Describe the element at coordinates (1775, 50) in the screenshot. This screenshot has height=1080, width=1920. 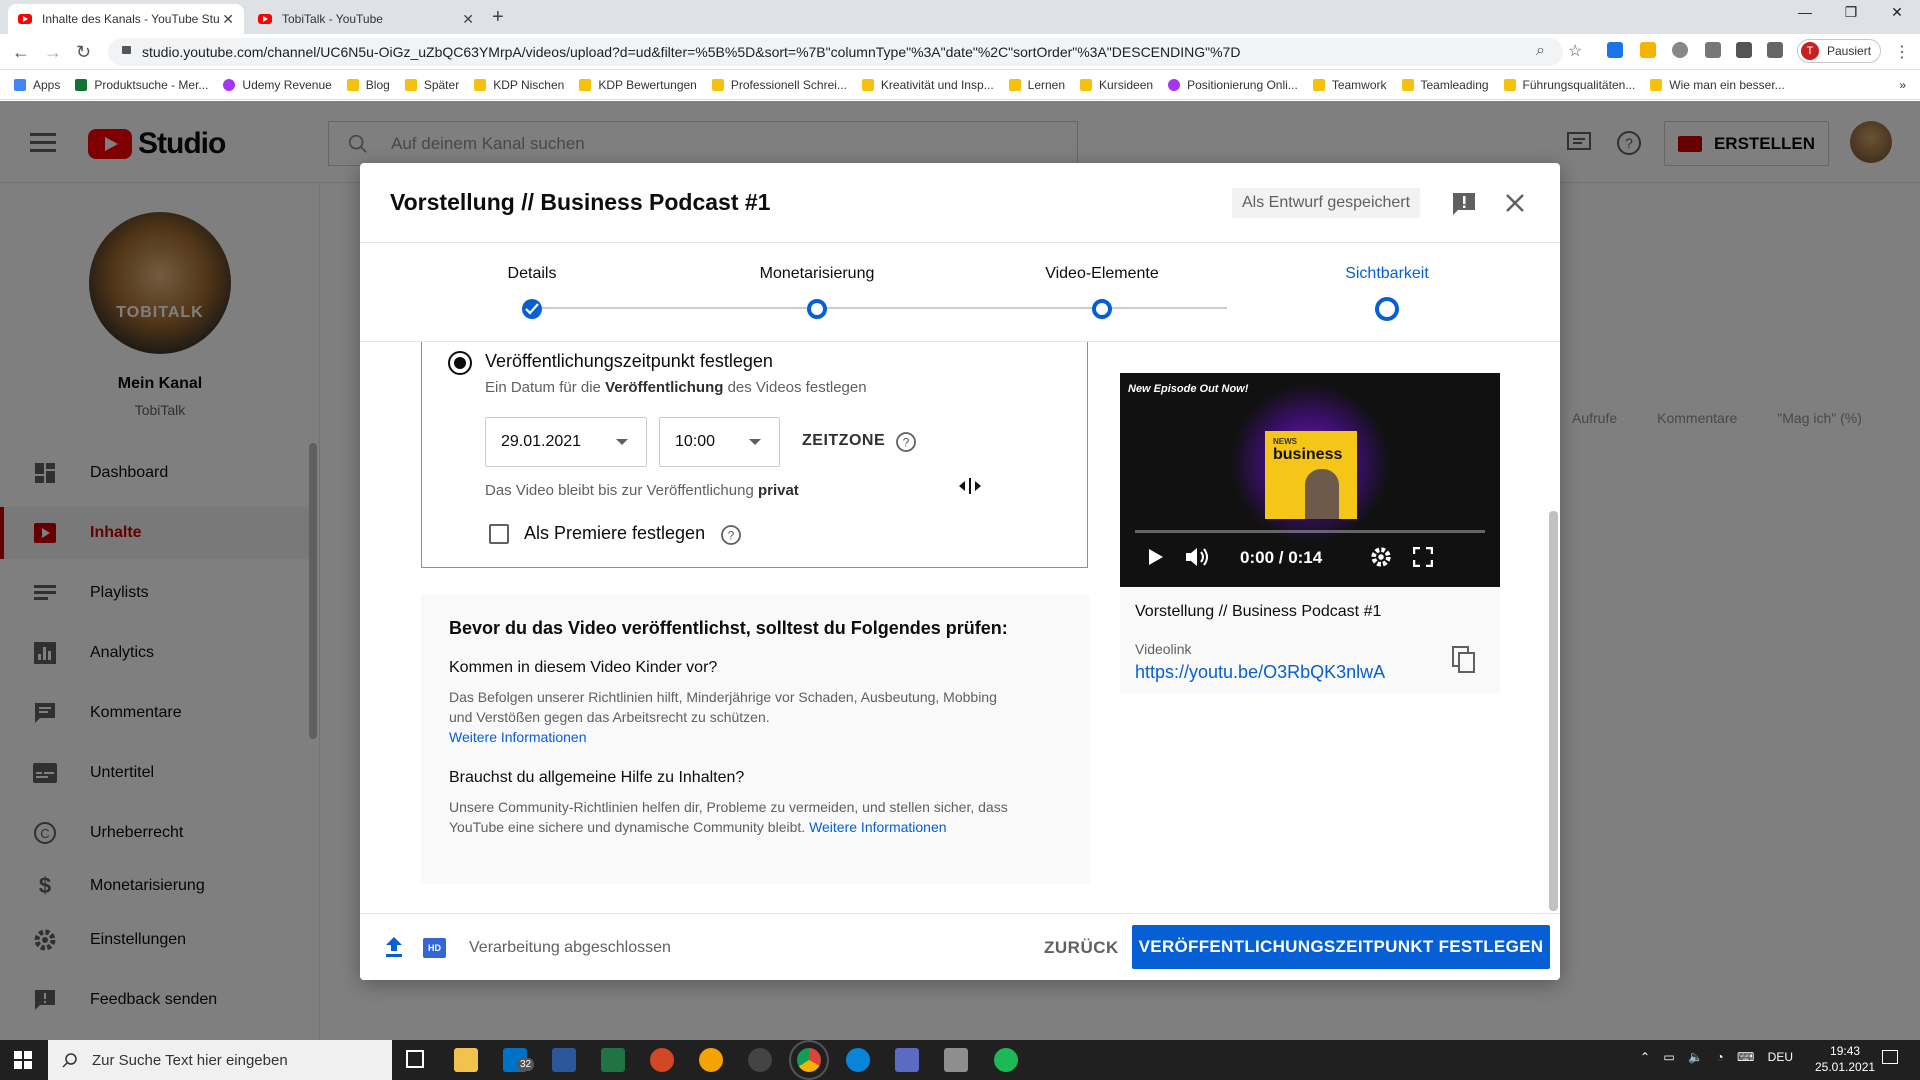
I see `reading-list-icon` at that location.